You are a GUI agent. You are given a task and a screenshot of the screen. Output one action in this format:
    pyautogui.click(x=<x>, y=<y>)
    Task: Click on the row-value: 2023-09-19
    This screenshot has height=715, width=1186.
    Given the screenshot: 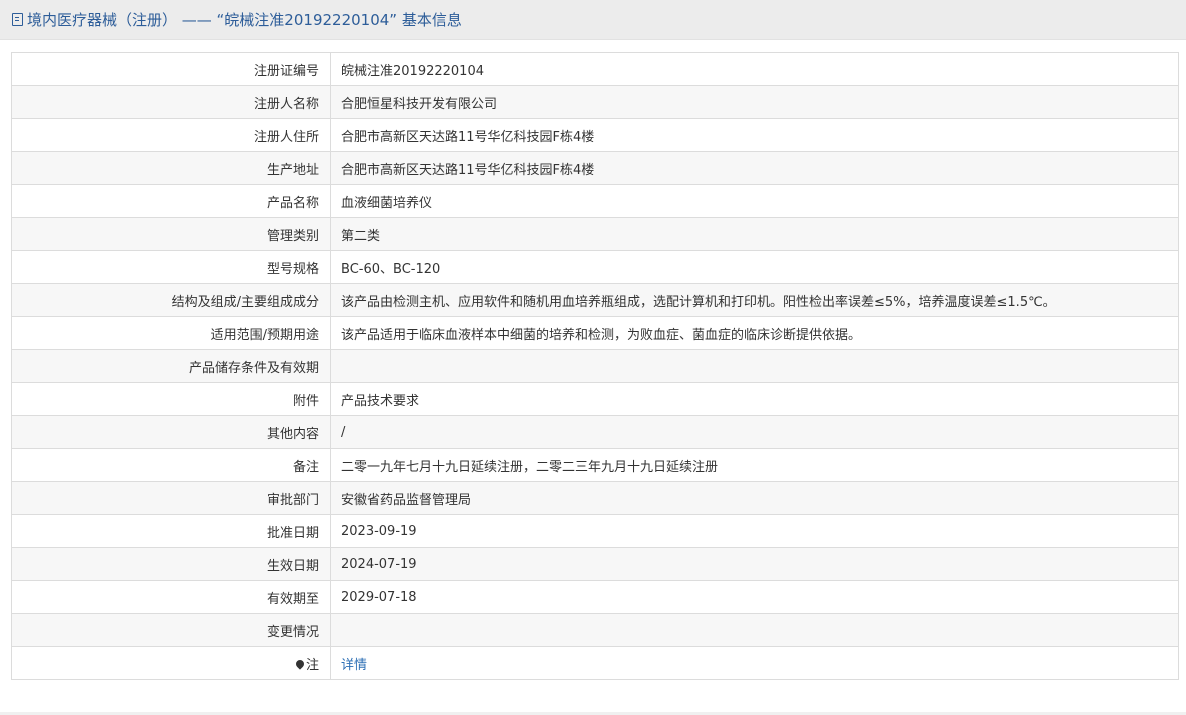 What is the action you would take?
    pyautogui.click(x=754, y=531)
    